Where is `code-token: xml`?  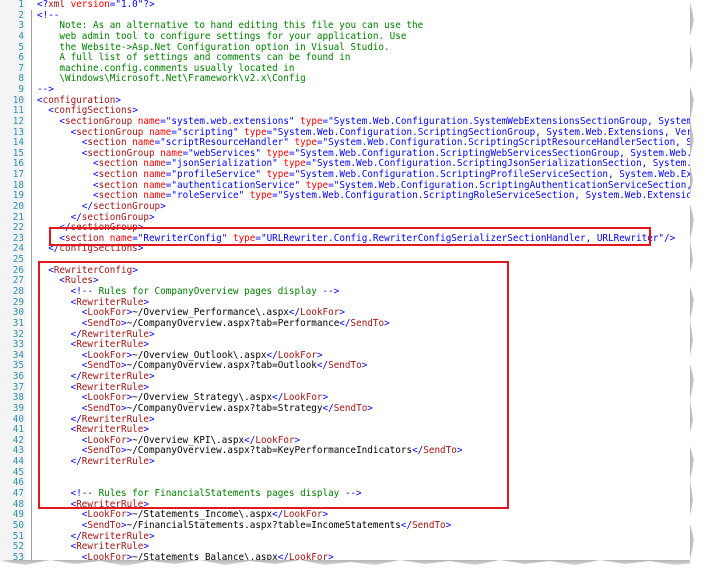
code-token: xml is located at coordinates (56, 5).